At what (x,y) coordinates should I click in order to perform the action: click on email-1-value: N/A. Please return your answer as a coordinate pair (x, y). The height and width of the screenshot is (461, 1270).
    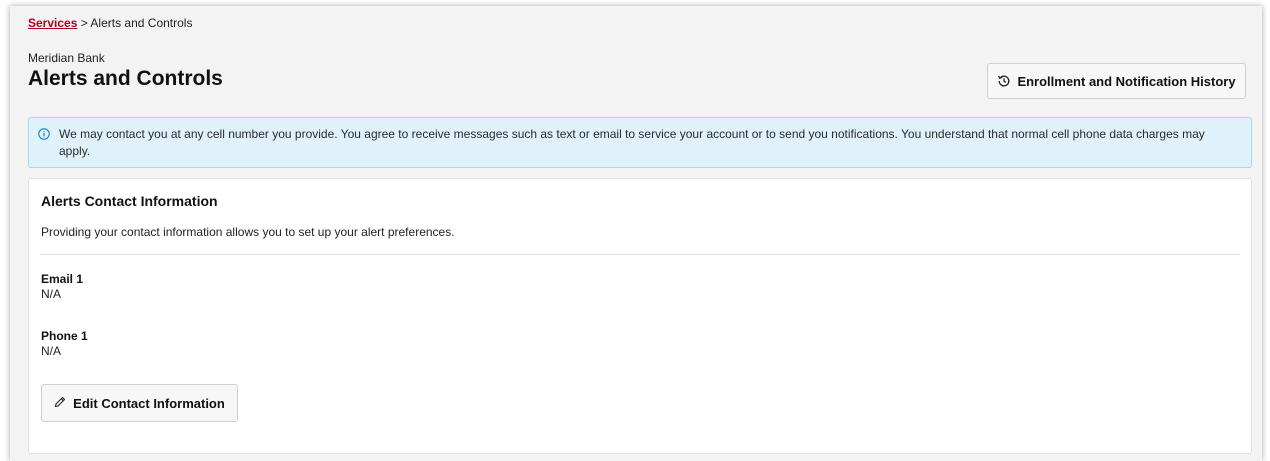
    Looking at the image, I should click on (51, 294).